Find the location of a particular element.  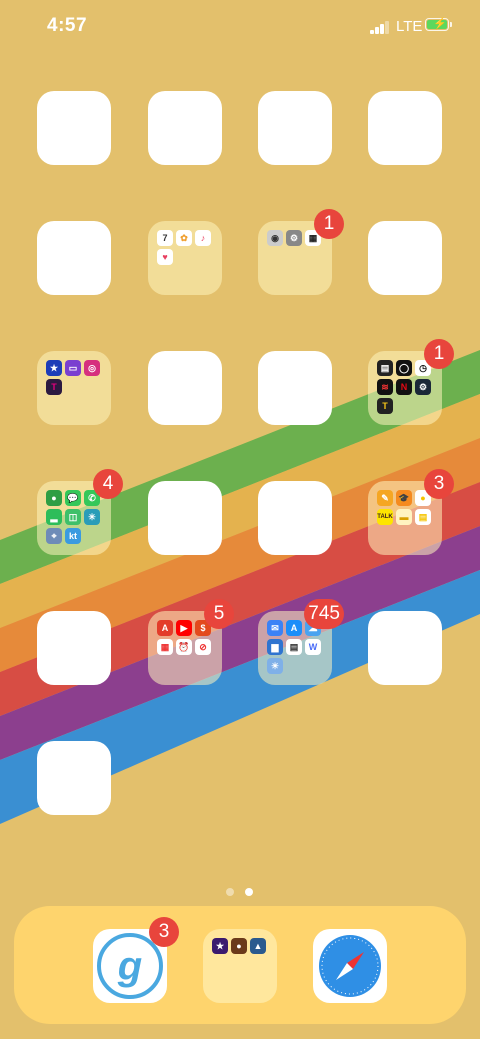

folder-entertainment: ▤ ◯ ◷ ≋ N ⚙ T 1 is located at coordinates (411, 382).